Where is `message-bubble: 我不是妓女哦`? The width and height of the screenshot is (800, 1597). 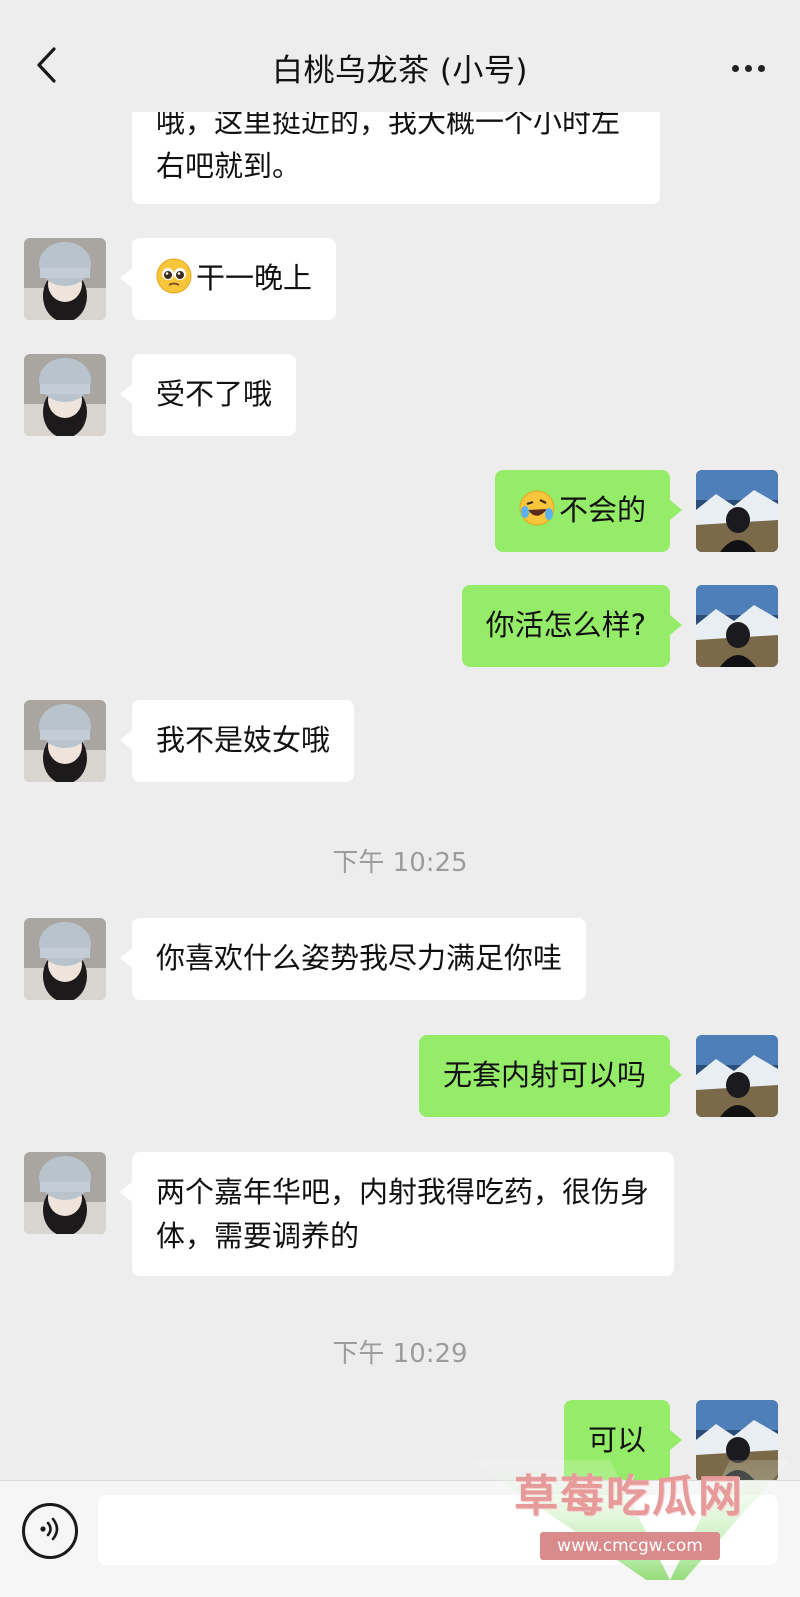 message-bubble: 我不是妓女哦 is located at coordinates (237, 741).